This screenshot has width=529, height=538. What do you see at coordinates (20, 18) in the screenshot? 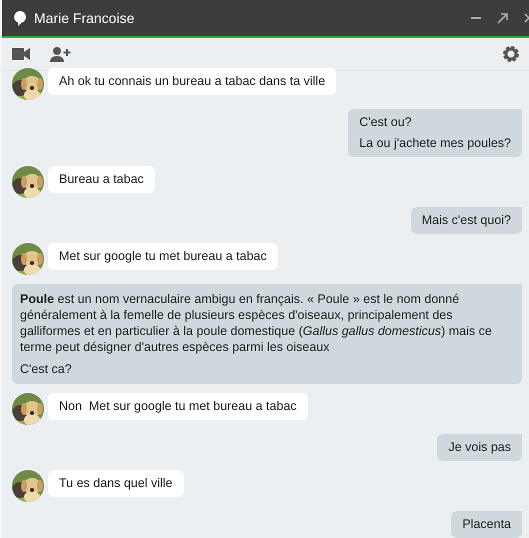
I see `speech-bubble-icon` at bounding box center [20, 18].